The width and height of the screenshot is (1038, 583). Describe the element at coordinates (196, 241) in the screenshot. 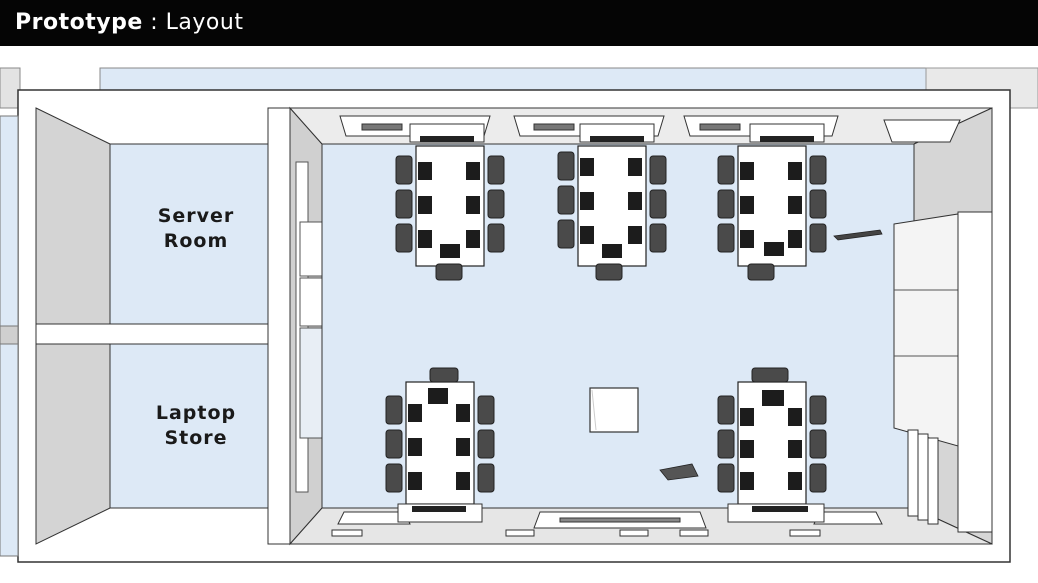

I see `server-room-label-line2: Room` at that location.